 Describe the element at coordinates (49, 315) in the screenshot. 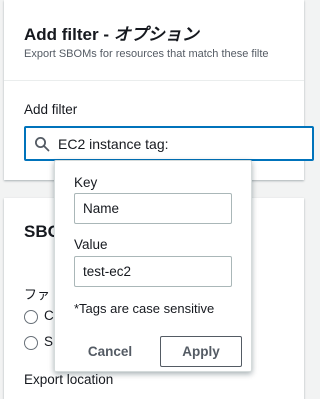

I see `format-radio-1-label: C` at that location.